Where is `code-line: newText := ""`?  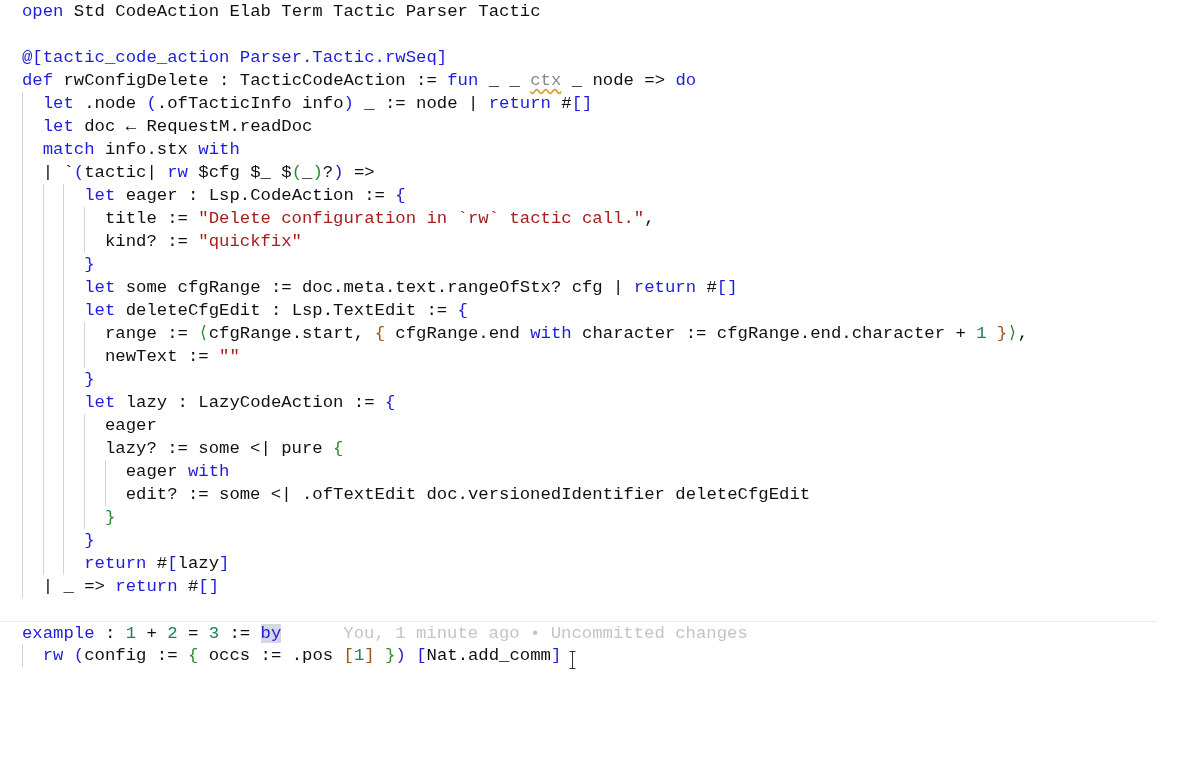
code-line: newText := "" is located at coordinates (131, 356).